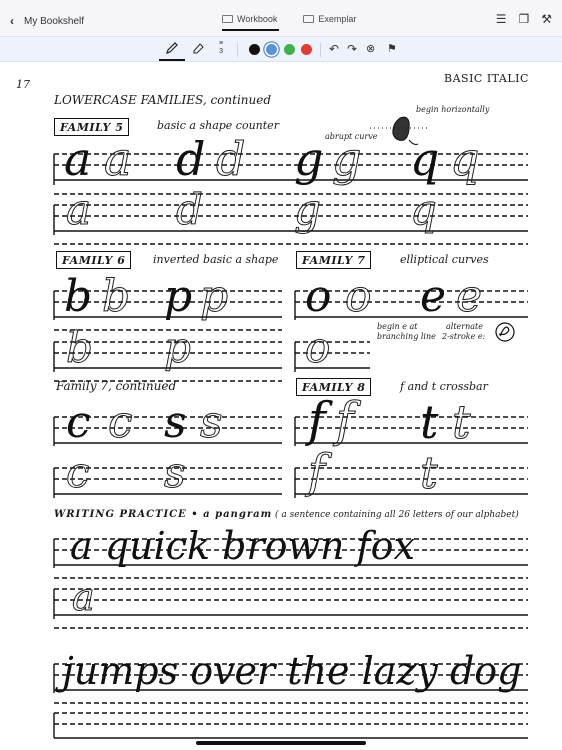 The width and height of the screenshot is (562, 750). Describe the element at coordinates (424, 209) in the screenshot. I see `practice-letter-q: q` at that location.